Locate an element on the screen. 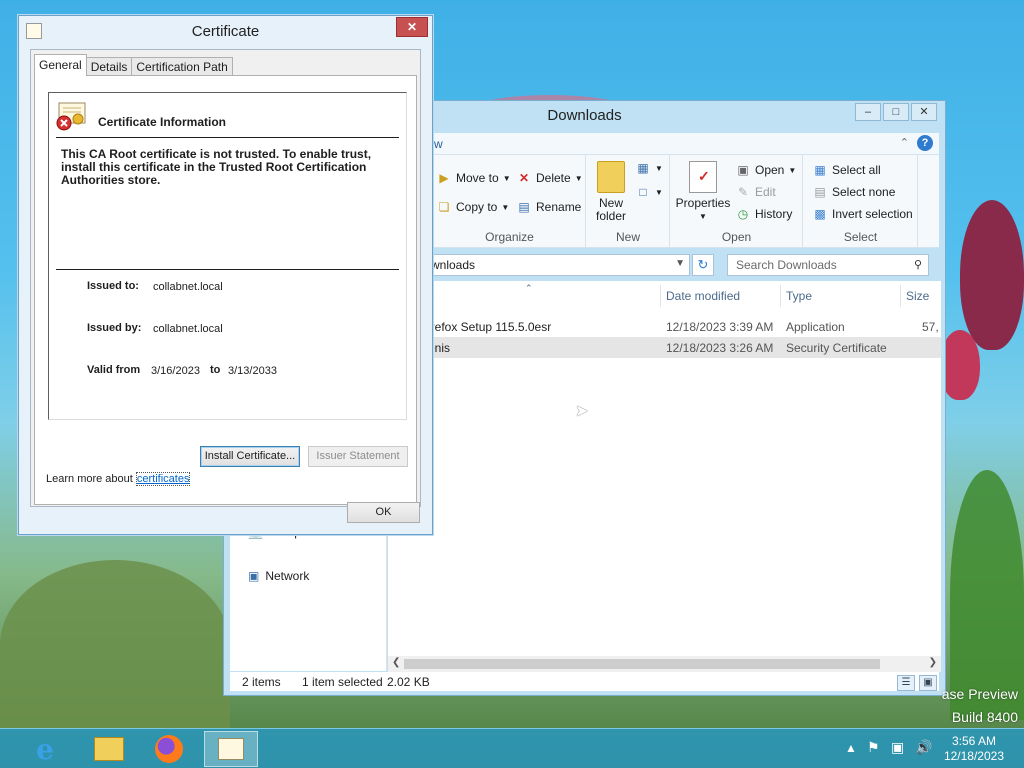 The image size is (1024, 768). tab-strip: General Details Certification Path is located at coordinates (133, 65).